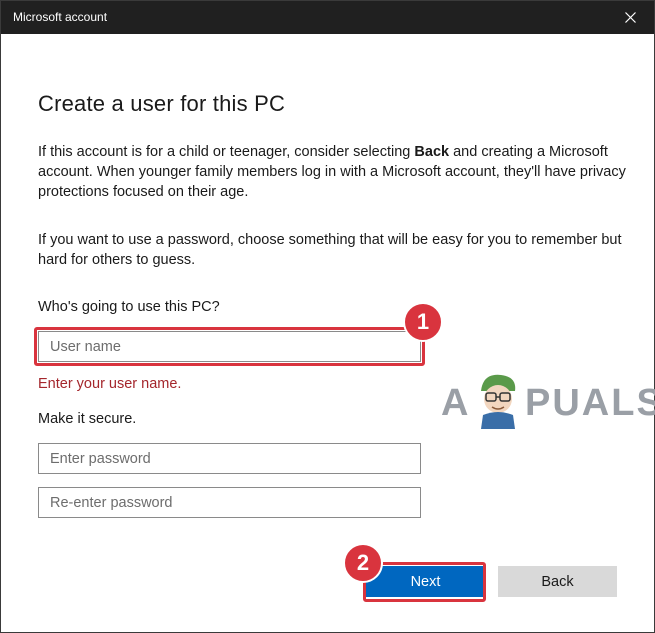 The width and height of the screenshot is (655, 633). Describe the element at coordinates (363, 563) in the screenshot. I see `step-badge-2: 2` at that location.